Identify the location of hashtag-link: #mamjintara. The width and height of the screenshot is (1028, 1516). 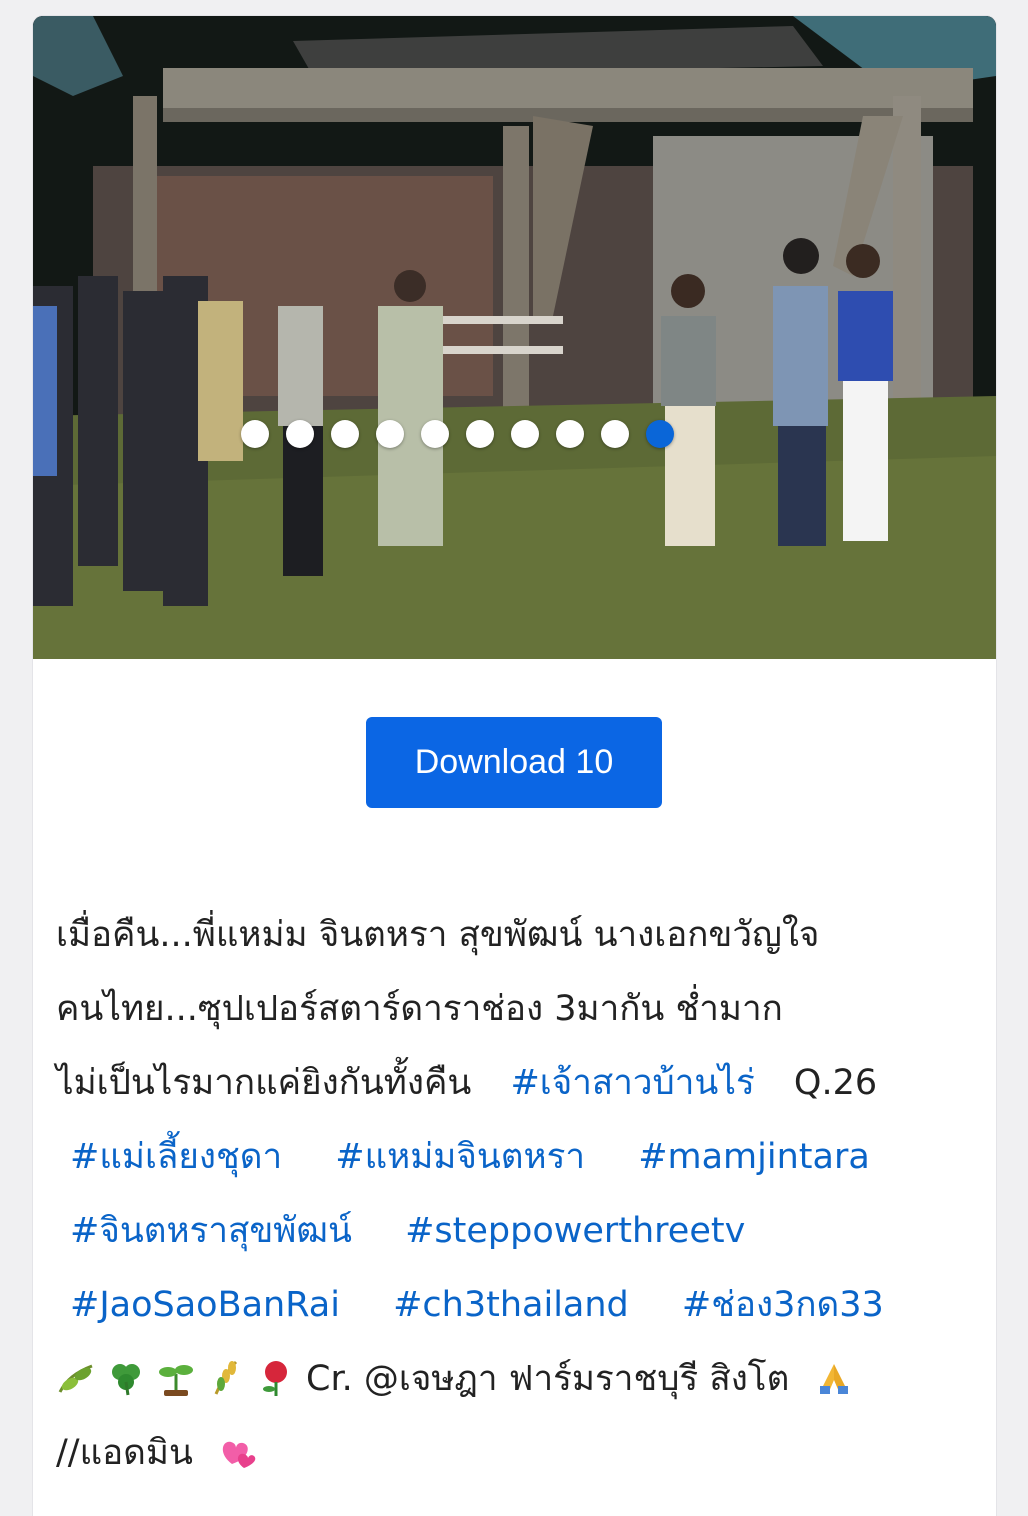
(754, 1157).